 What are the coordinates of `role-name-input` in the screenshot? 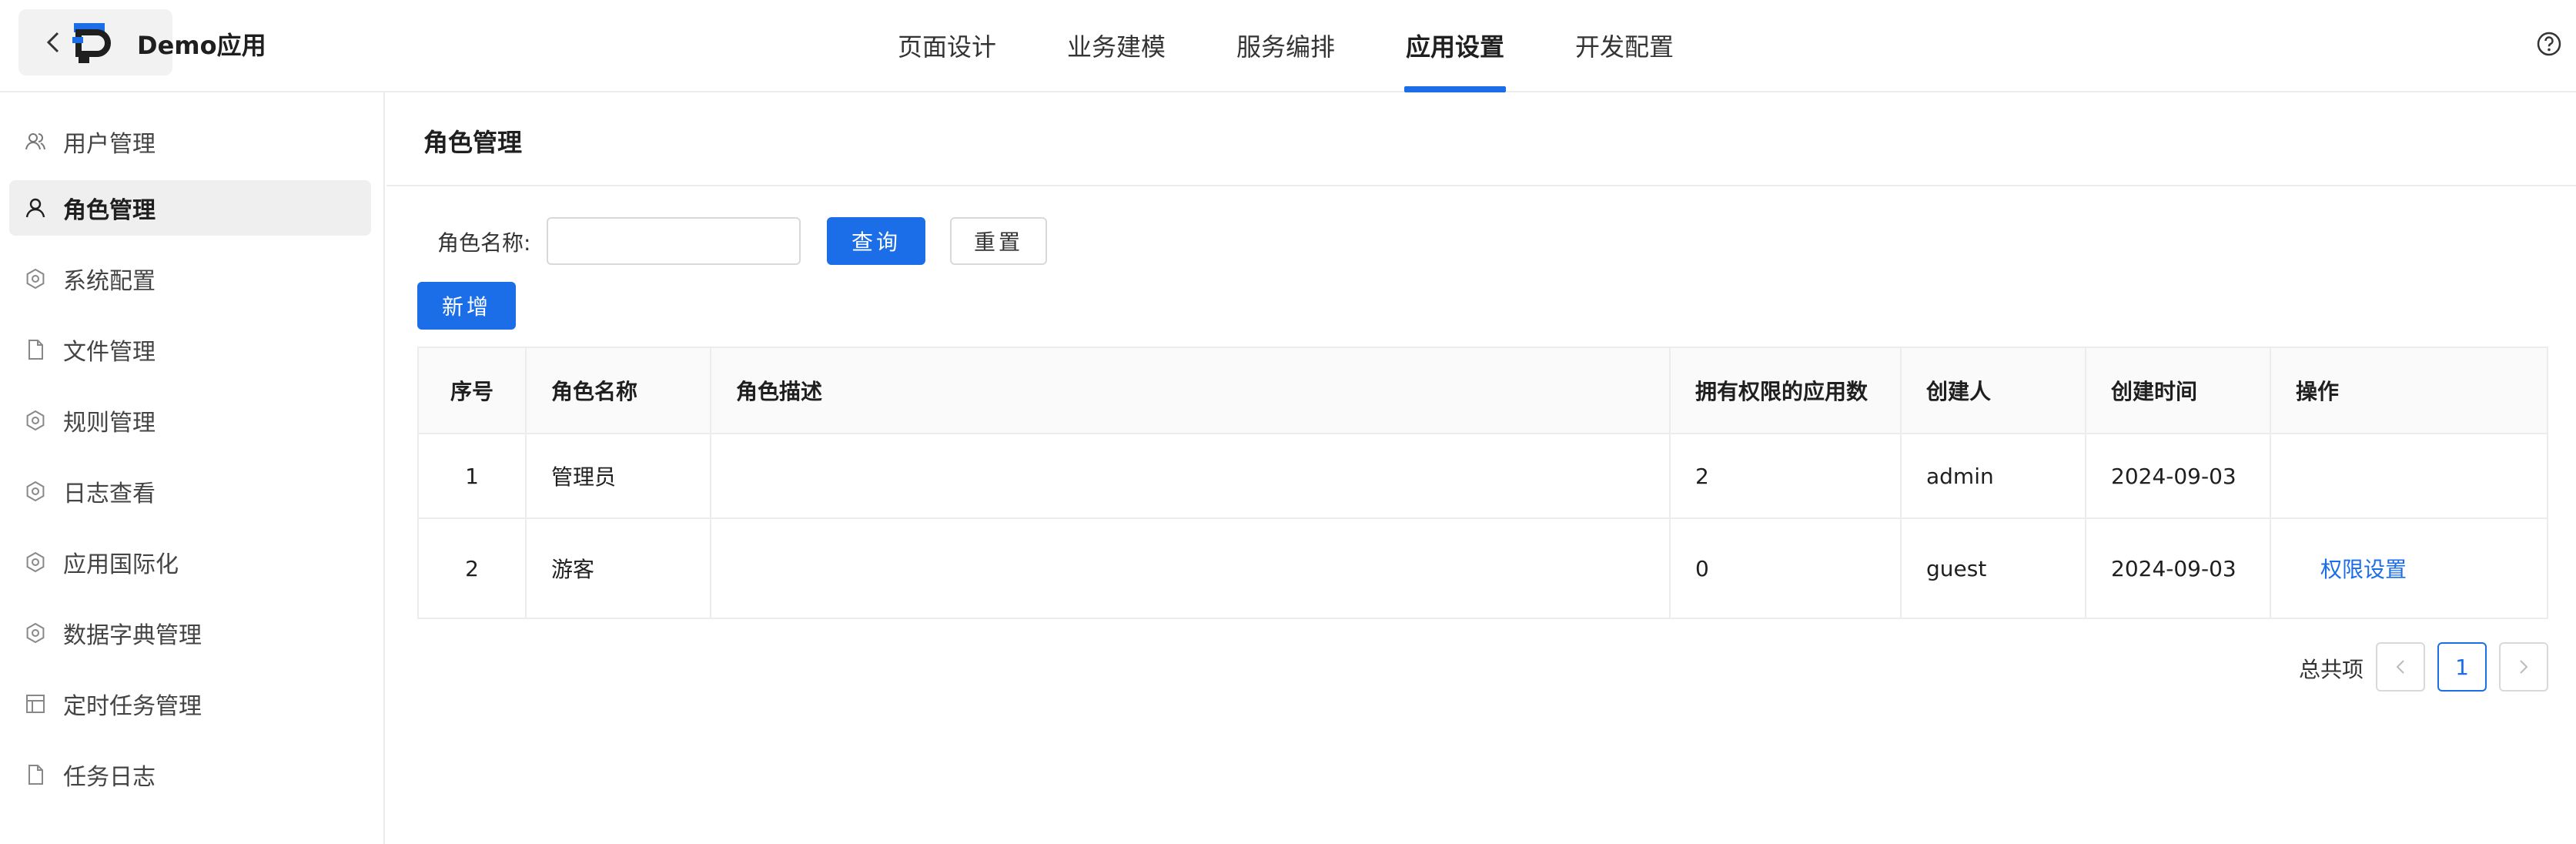 It's located at (674, 241).